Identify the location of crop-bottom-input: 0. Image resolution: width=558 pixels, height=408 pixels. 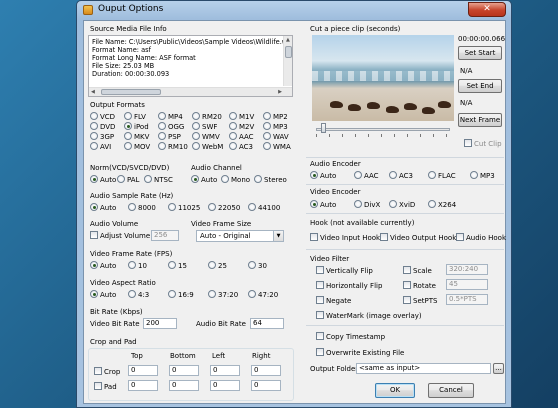
(184, 370).